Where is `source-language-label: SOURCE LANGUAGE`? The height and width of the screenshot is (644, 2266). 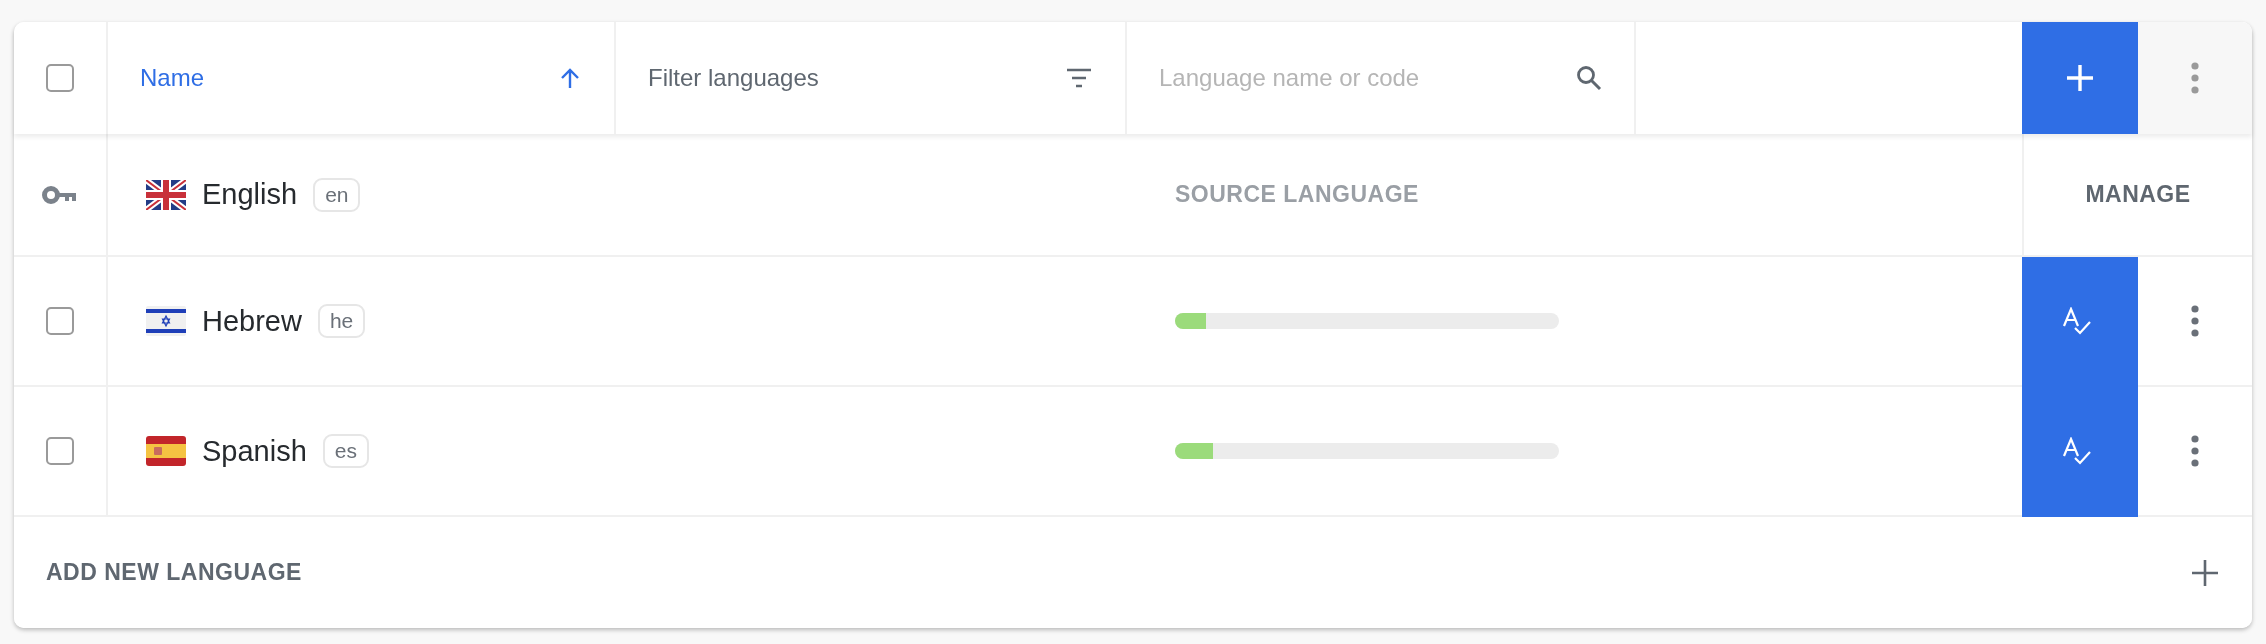 source-language-label: SOURCE LANGUAGE is located at coordinates (1297, 194).